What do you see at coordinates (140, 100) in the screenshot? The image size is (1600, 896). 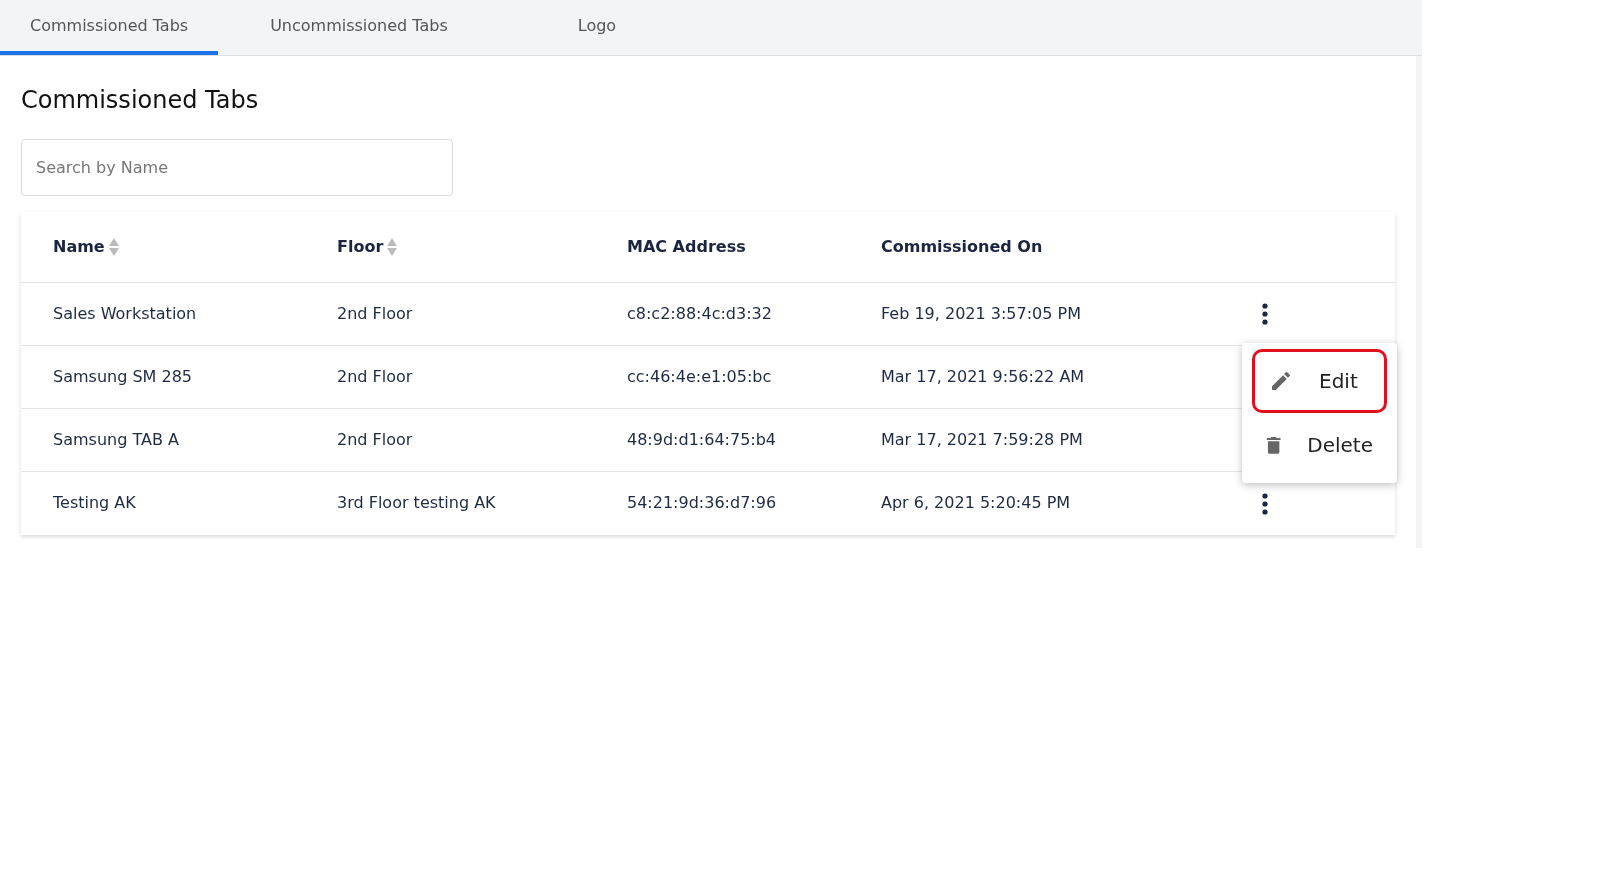 I see `page-heading: Commissioned Tabs` at bounding box center [140, 100].